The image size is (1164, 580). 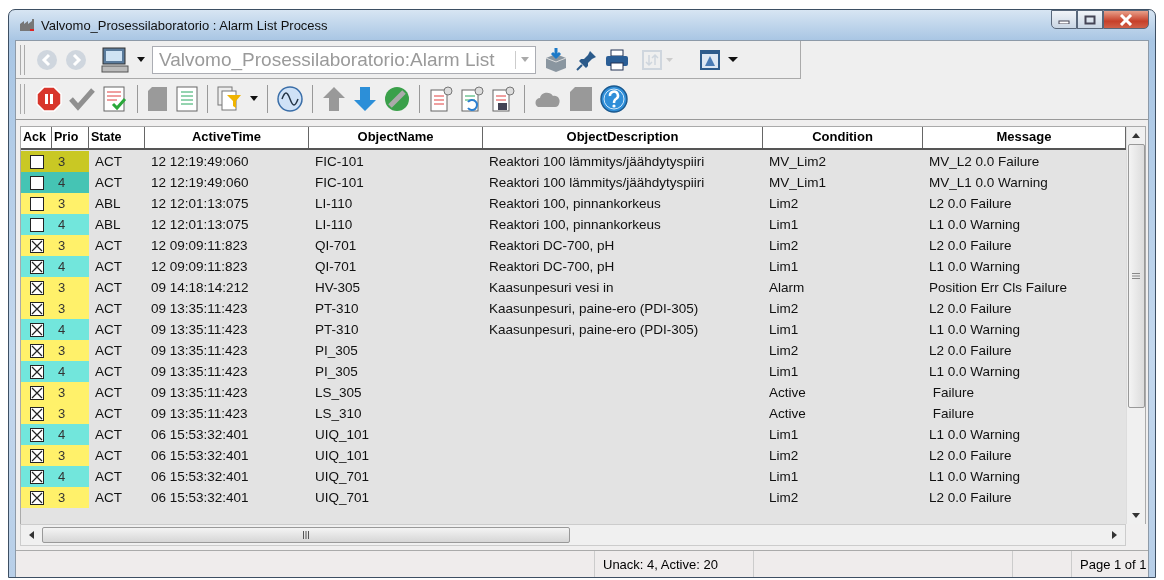 What do you see at coordinates (397, 99) in the screenshot?
I see `link-icon` at bounding box center [397, 99].